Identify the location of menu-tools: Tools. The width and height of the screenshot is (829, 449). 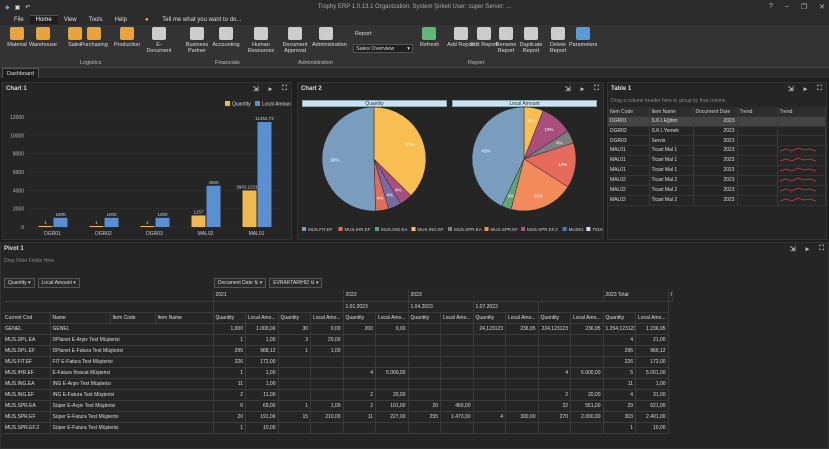
(96, 20).